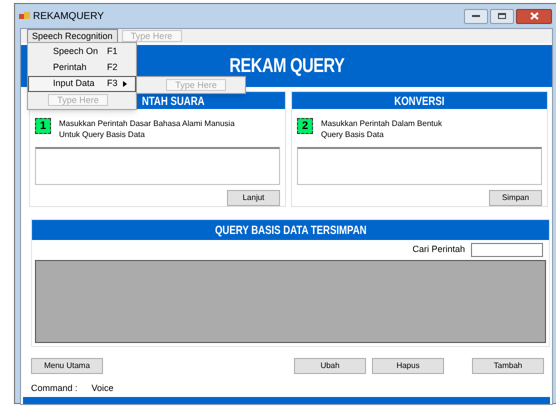 This screenshot has height=406, width=556. Describe the element at coordinates (72, 36) in the screenshot. I see `menu-item: Speech Recognition` at that location.